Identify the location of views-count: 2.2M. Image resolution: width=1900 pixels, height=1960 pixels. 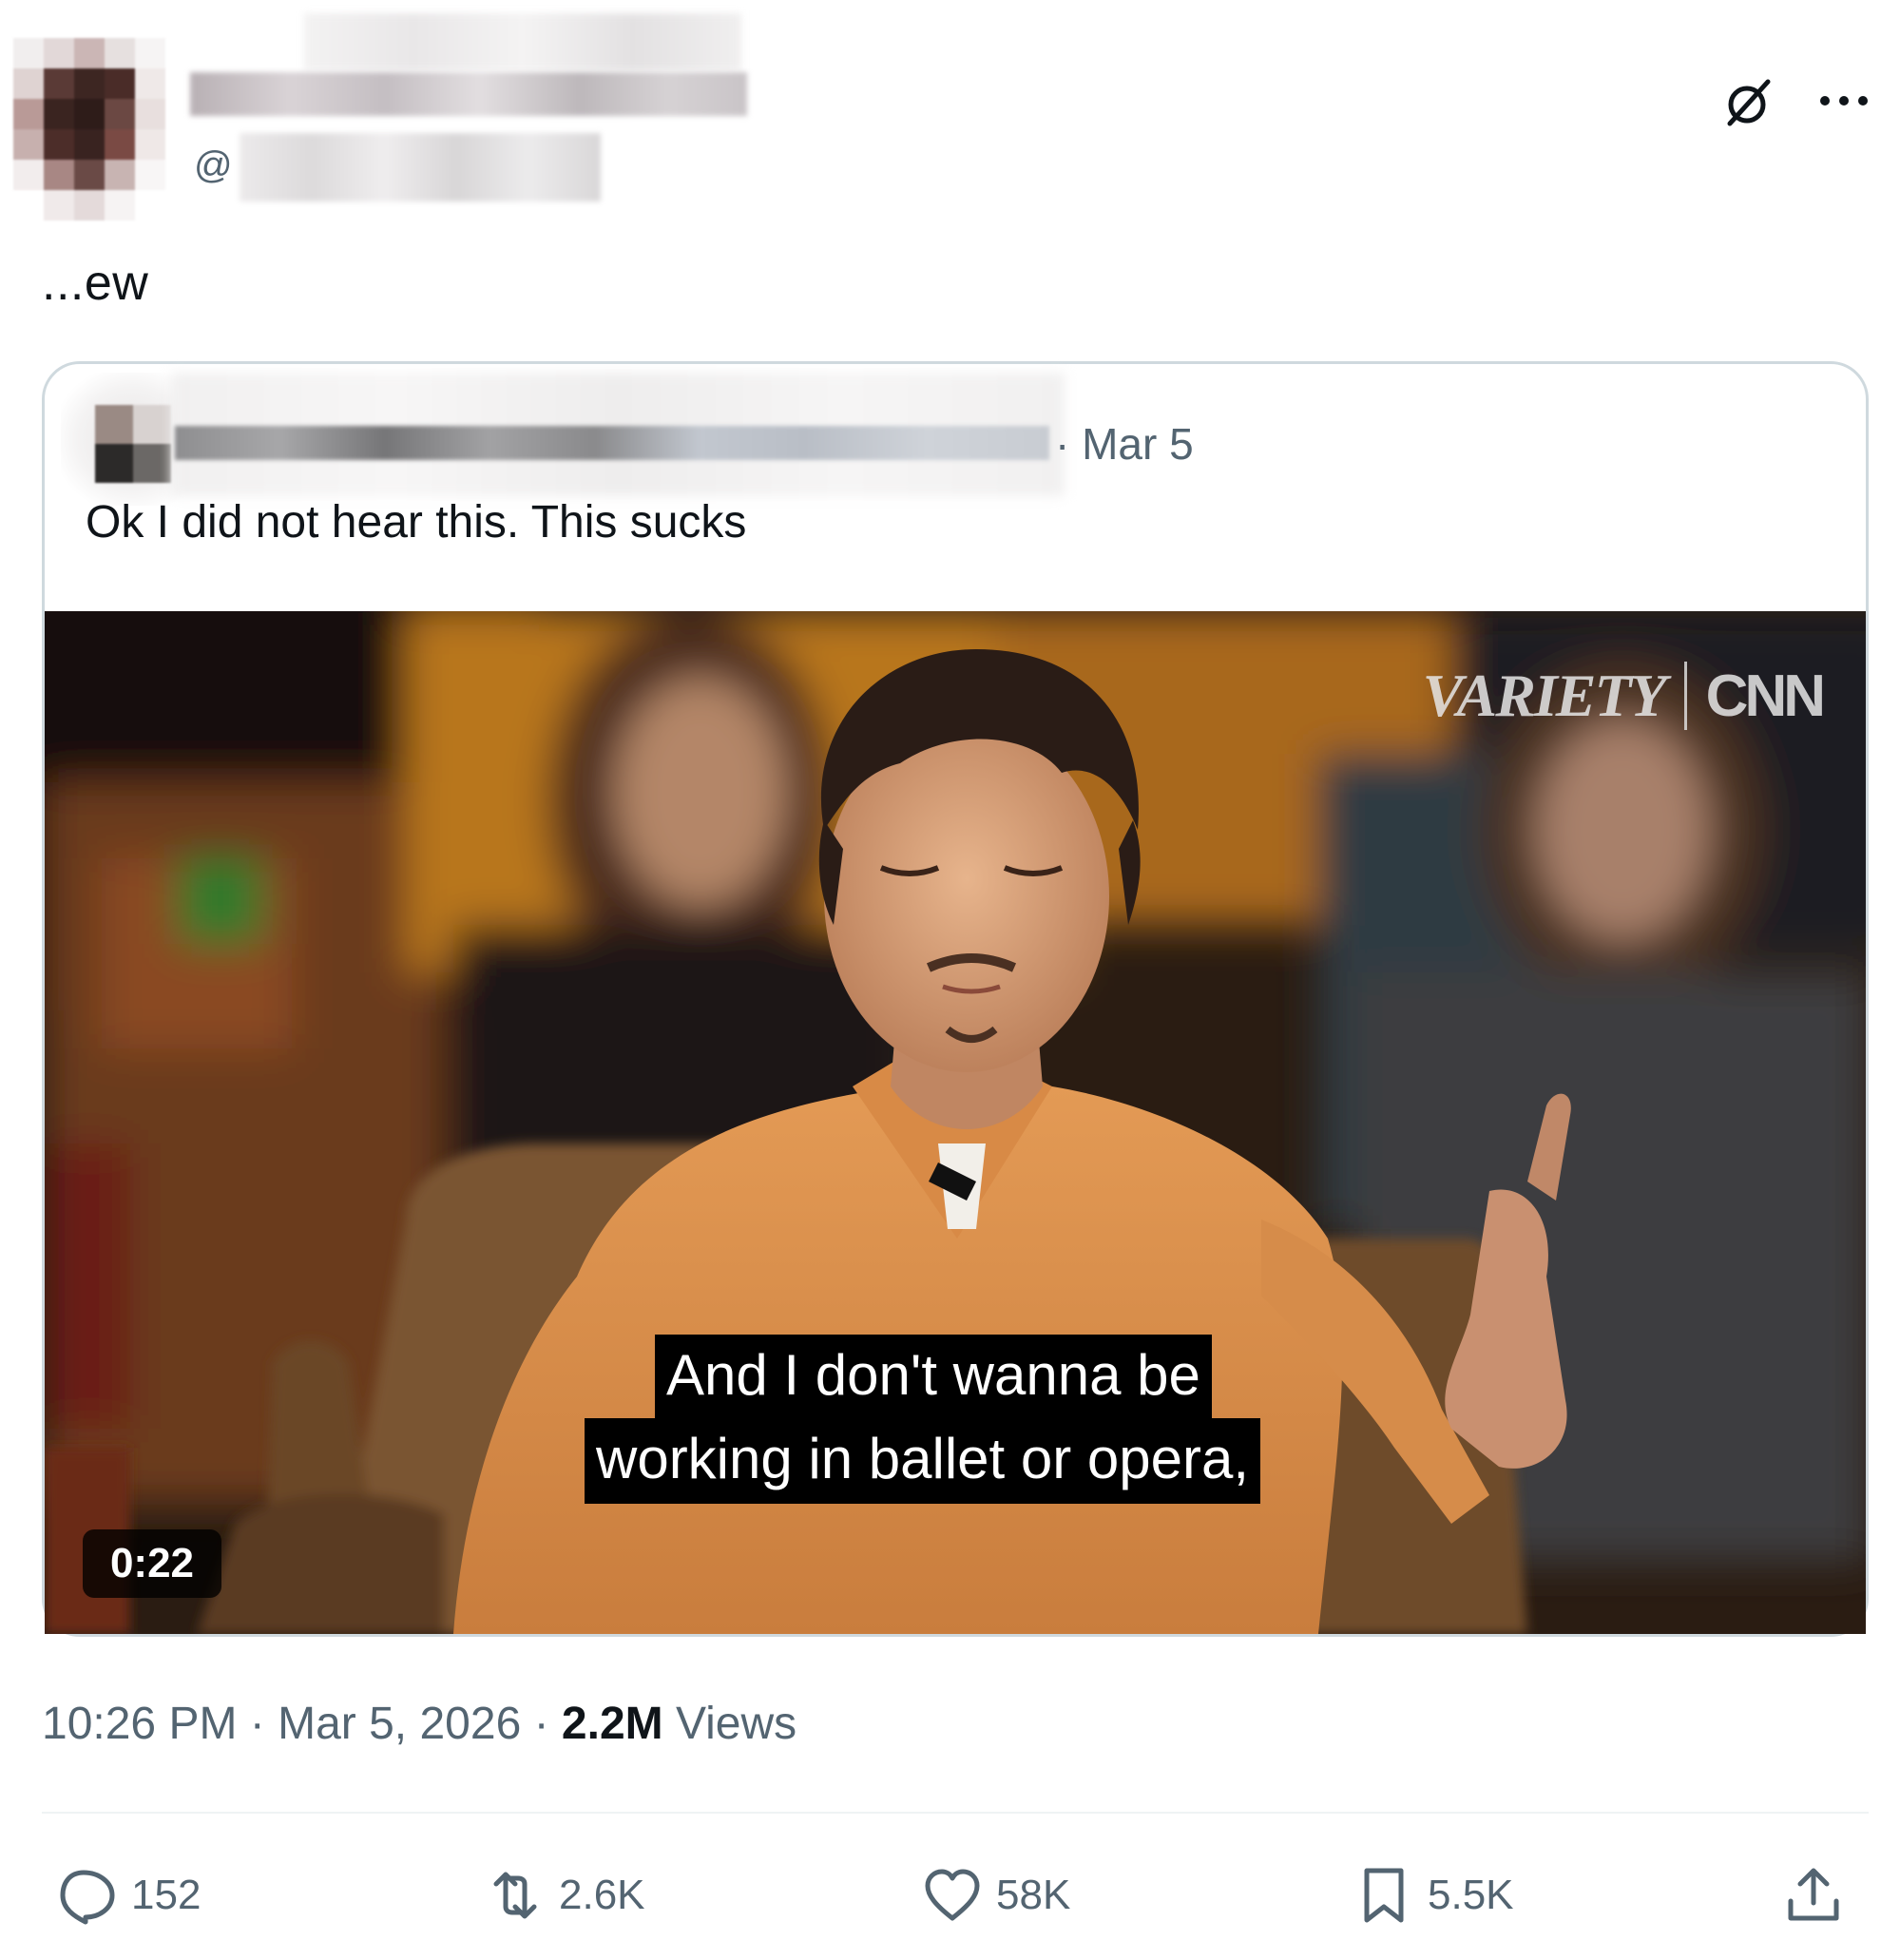
(612, 1724).